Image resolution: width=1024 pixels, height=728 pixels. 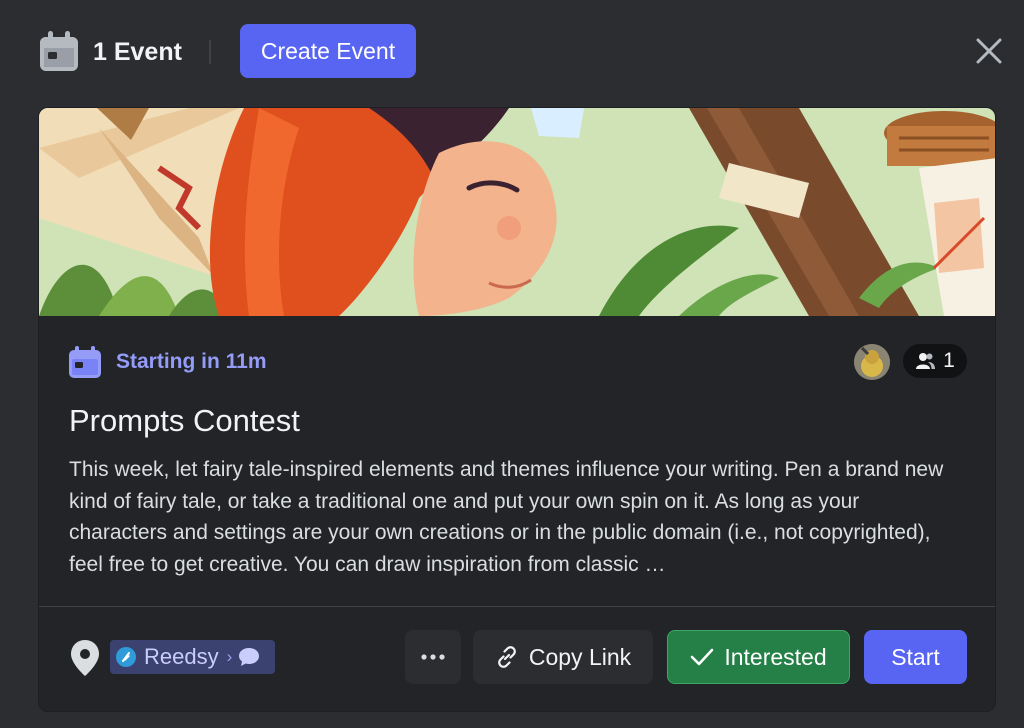 What do you see at coordinates (702, 657) in the screenshot?
I see `checkmark-icon` at bounding box center [702, 657].